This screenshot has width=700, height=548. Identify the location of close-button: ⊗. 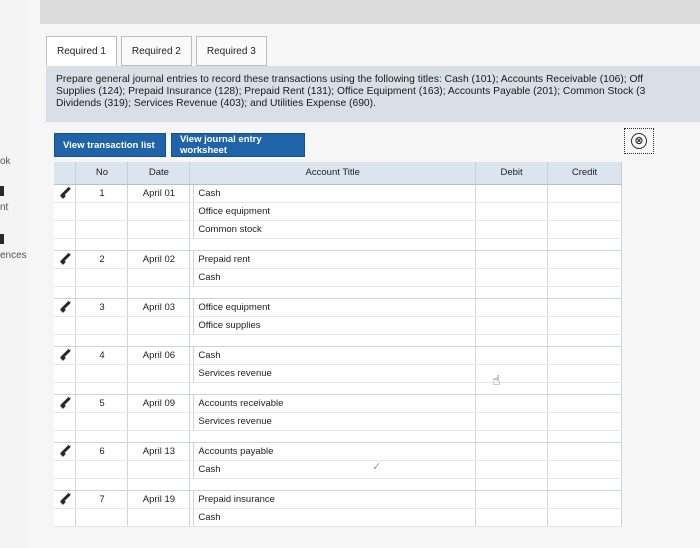
(639, 141).